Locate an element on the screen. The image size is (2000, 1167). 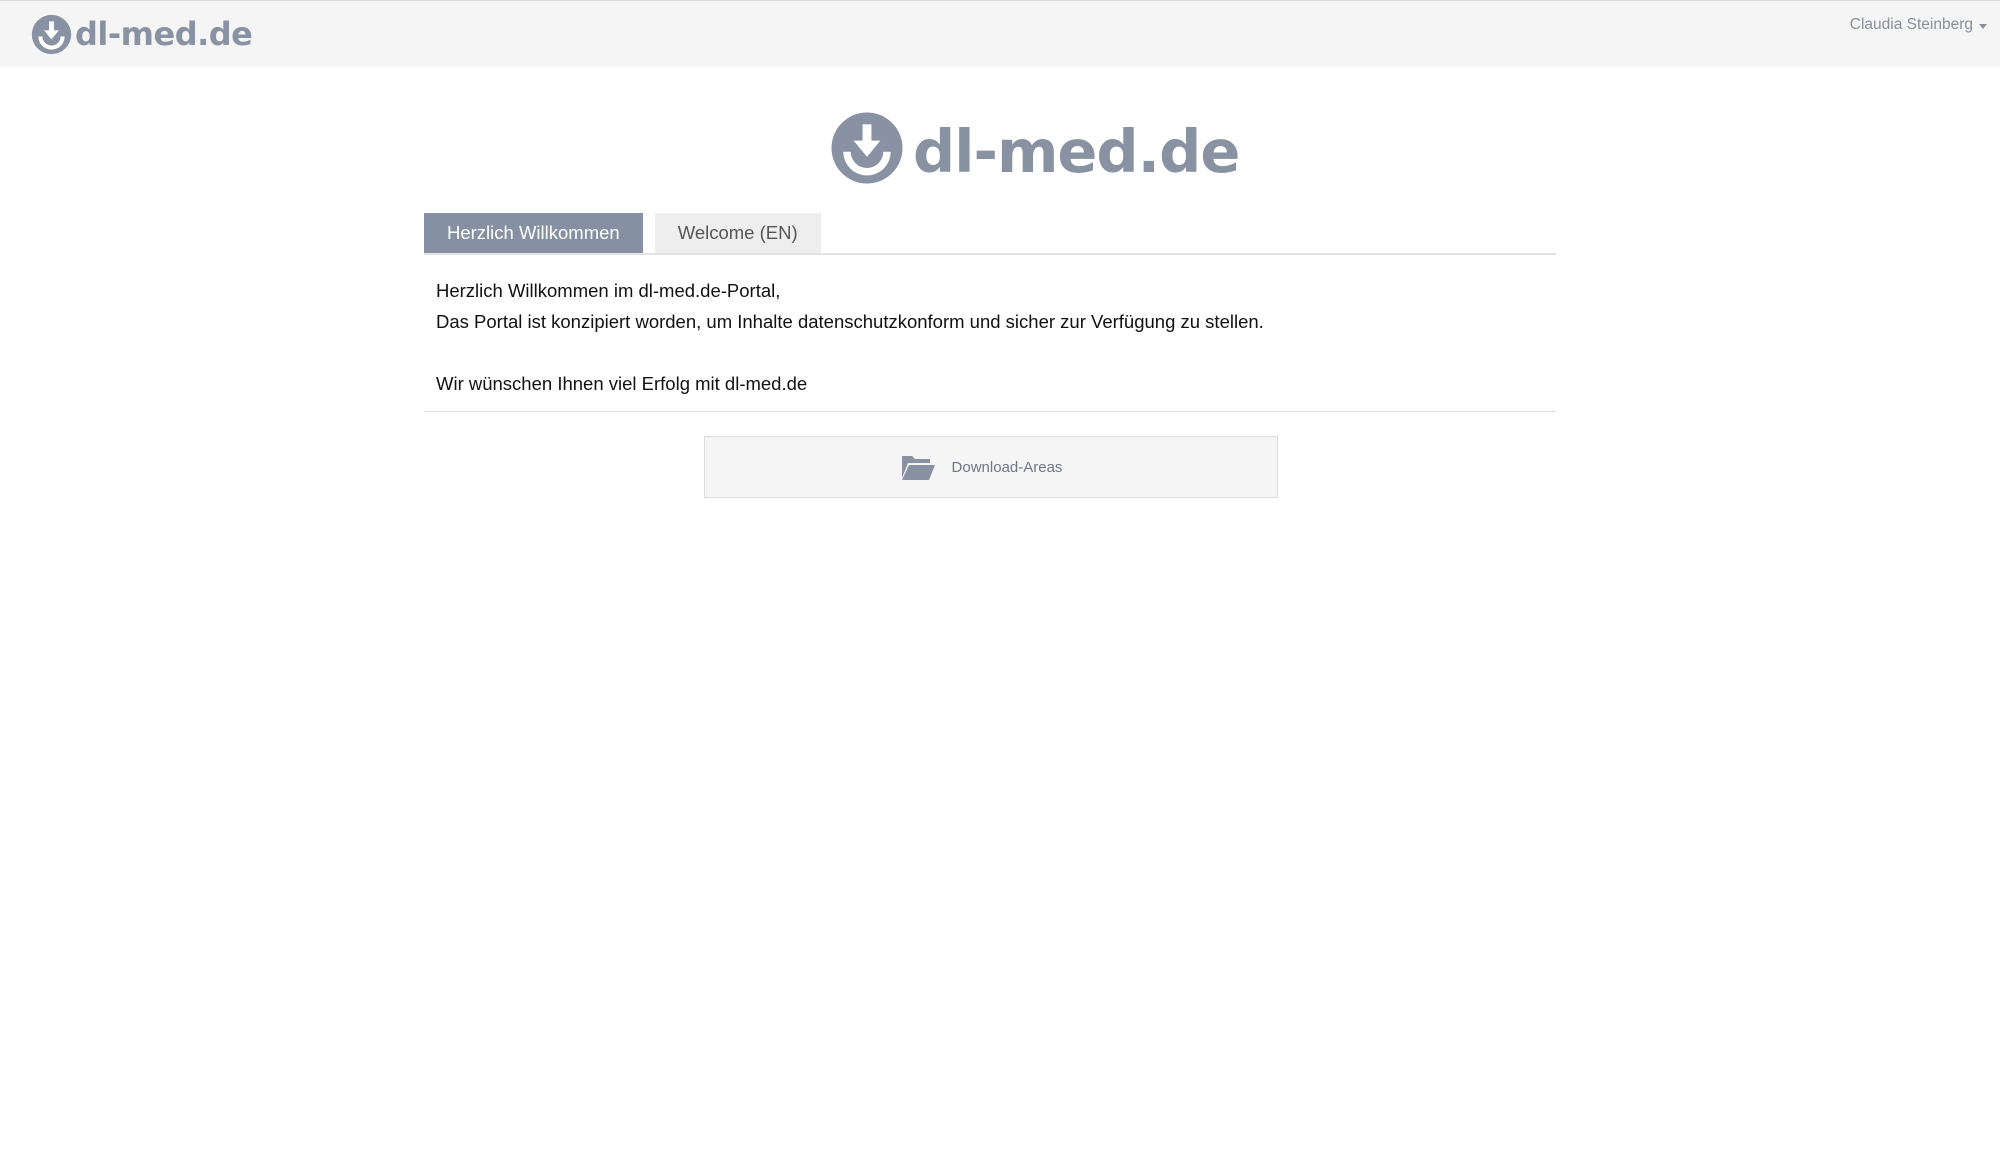
center-logo: dl-med.de is located at coordinates (1035, 148).